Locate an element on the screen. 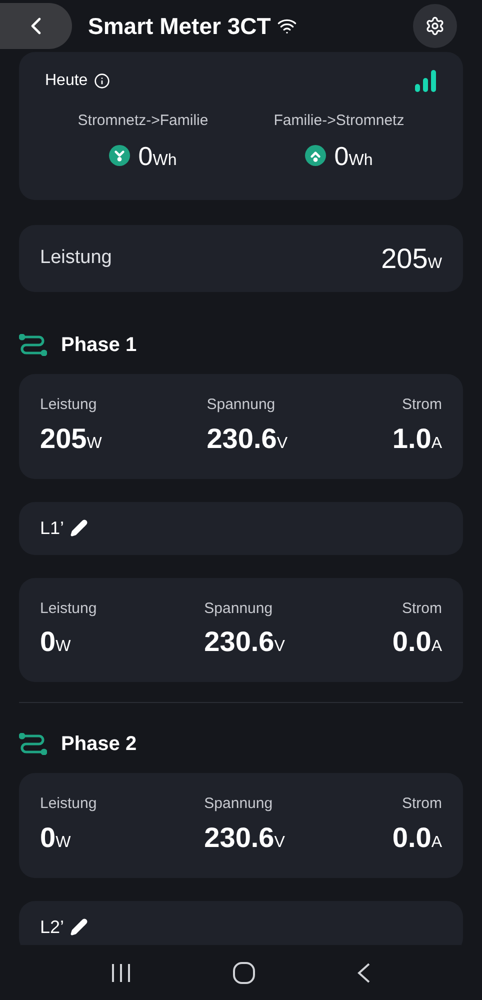 The image size is (482, 1000). phase-title: Phase 2 is located at coordinates (99, 744).